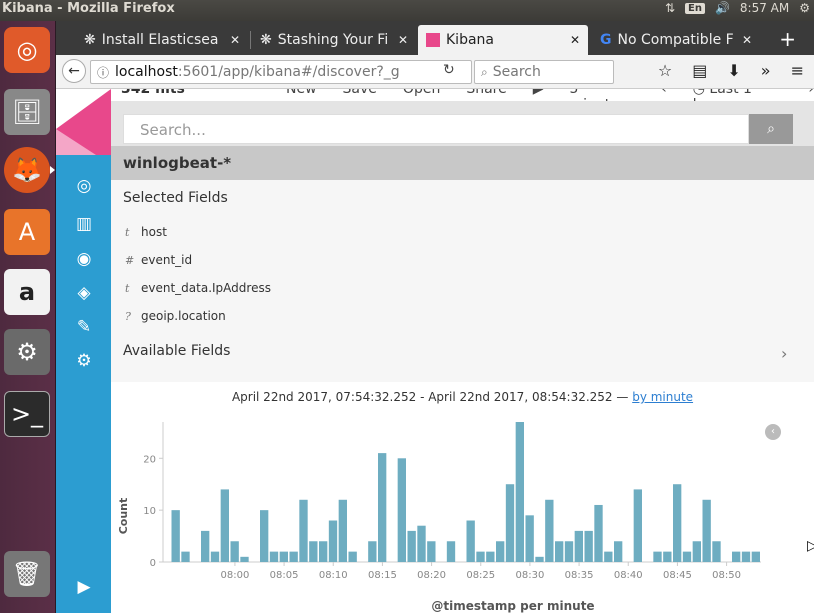 The image size is (814, 613). Describe the element at coordinates (462, 163) in the screenshot. I see `index-pattern-title: winlogbeat-*` at that location.